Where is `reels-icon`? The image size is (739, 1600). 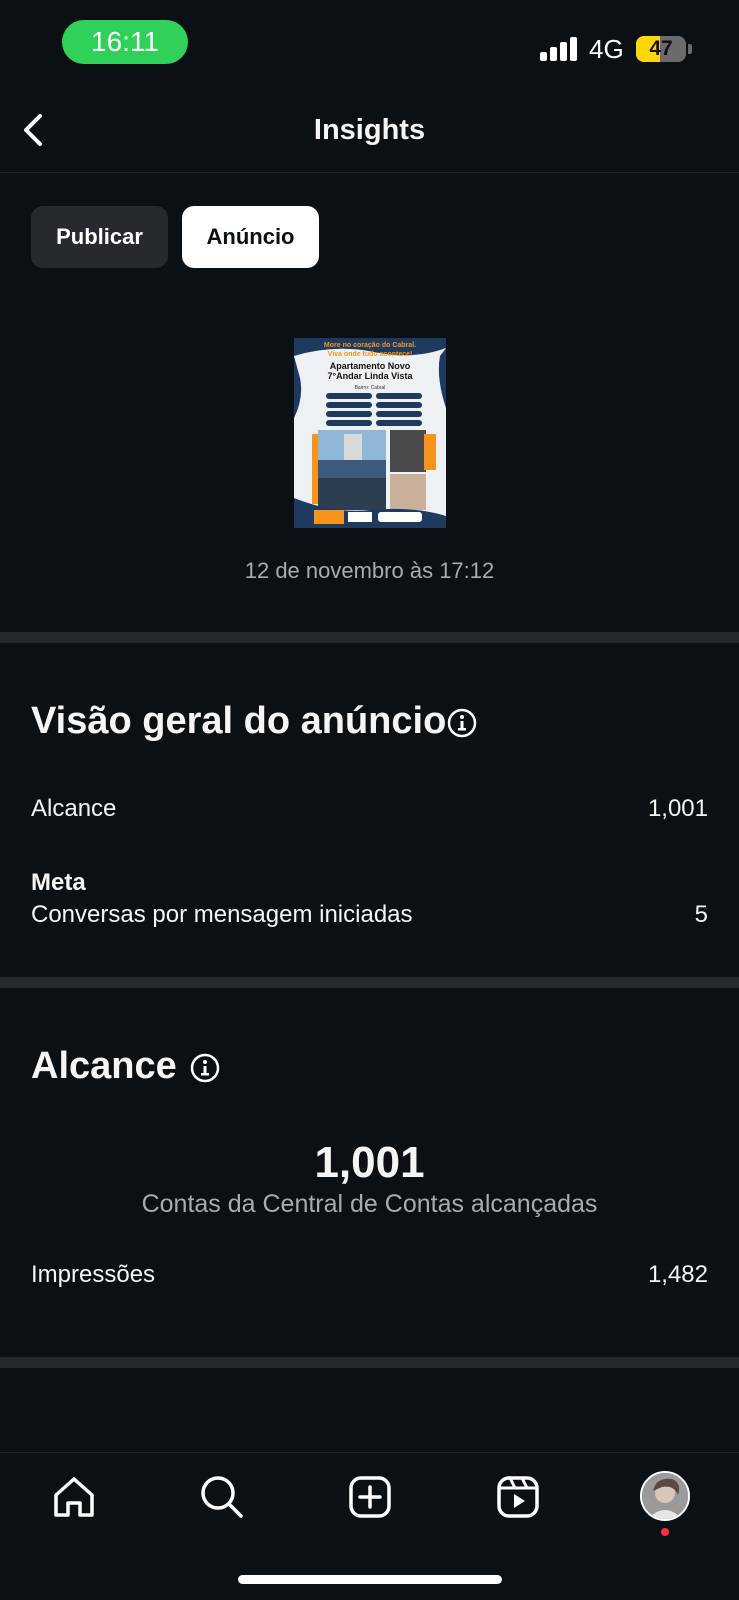 reels-icon is located at coordinates (518, 1497).